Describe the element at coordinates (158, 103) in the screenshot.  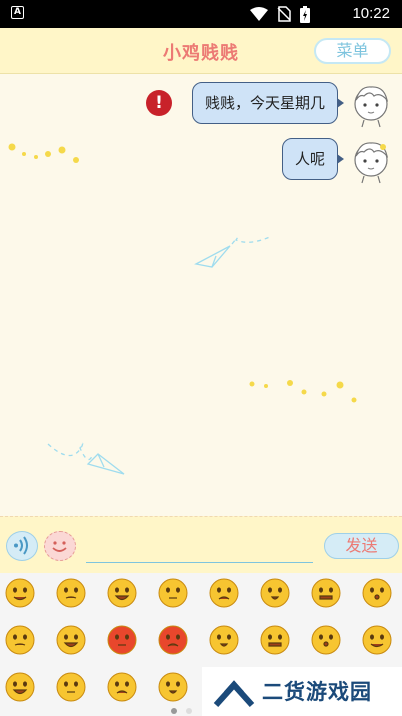
I see `send-failed-icon: !` at that location.